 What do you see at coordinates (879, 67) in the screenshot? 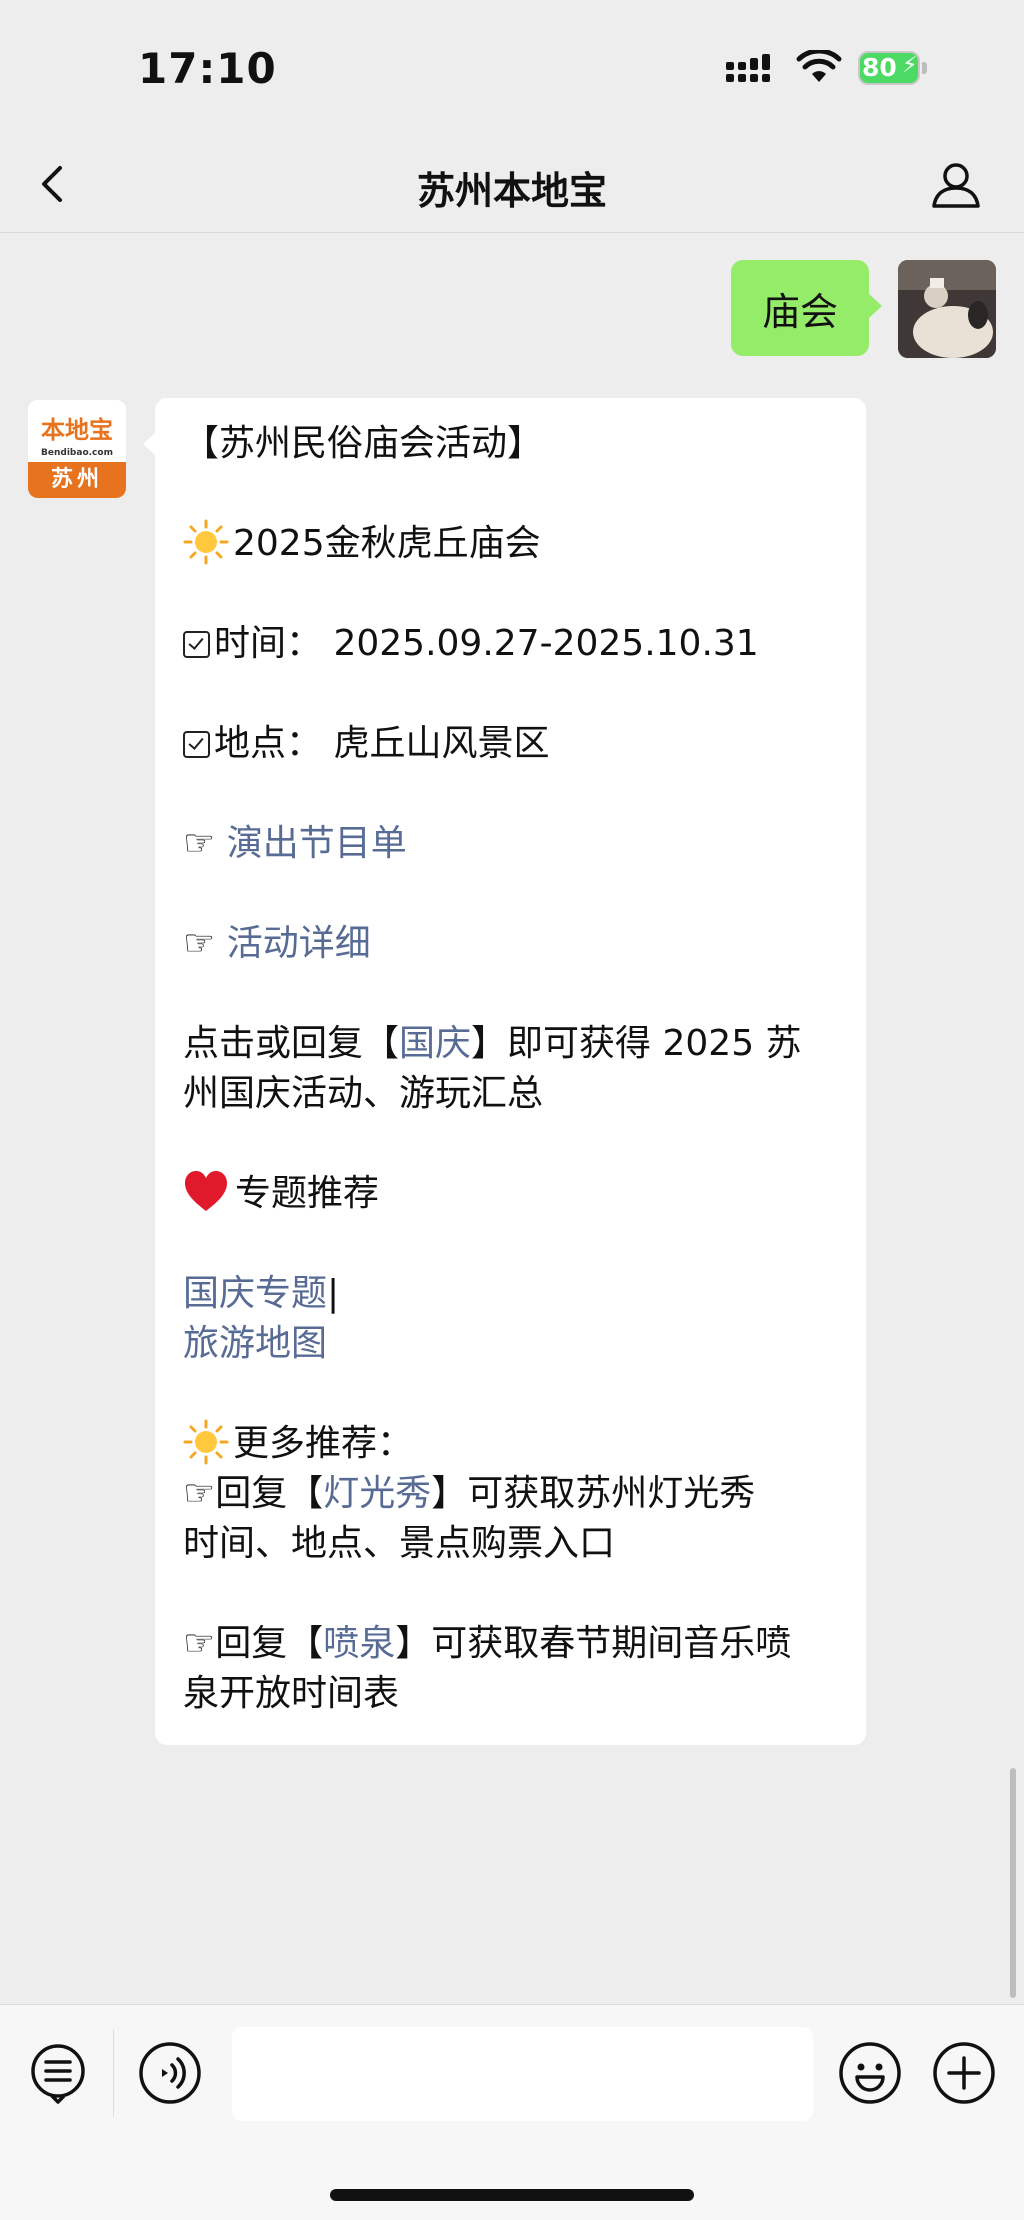
I see `battery-percent: 80` at bounding box center [879, 67].